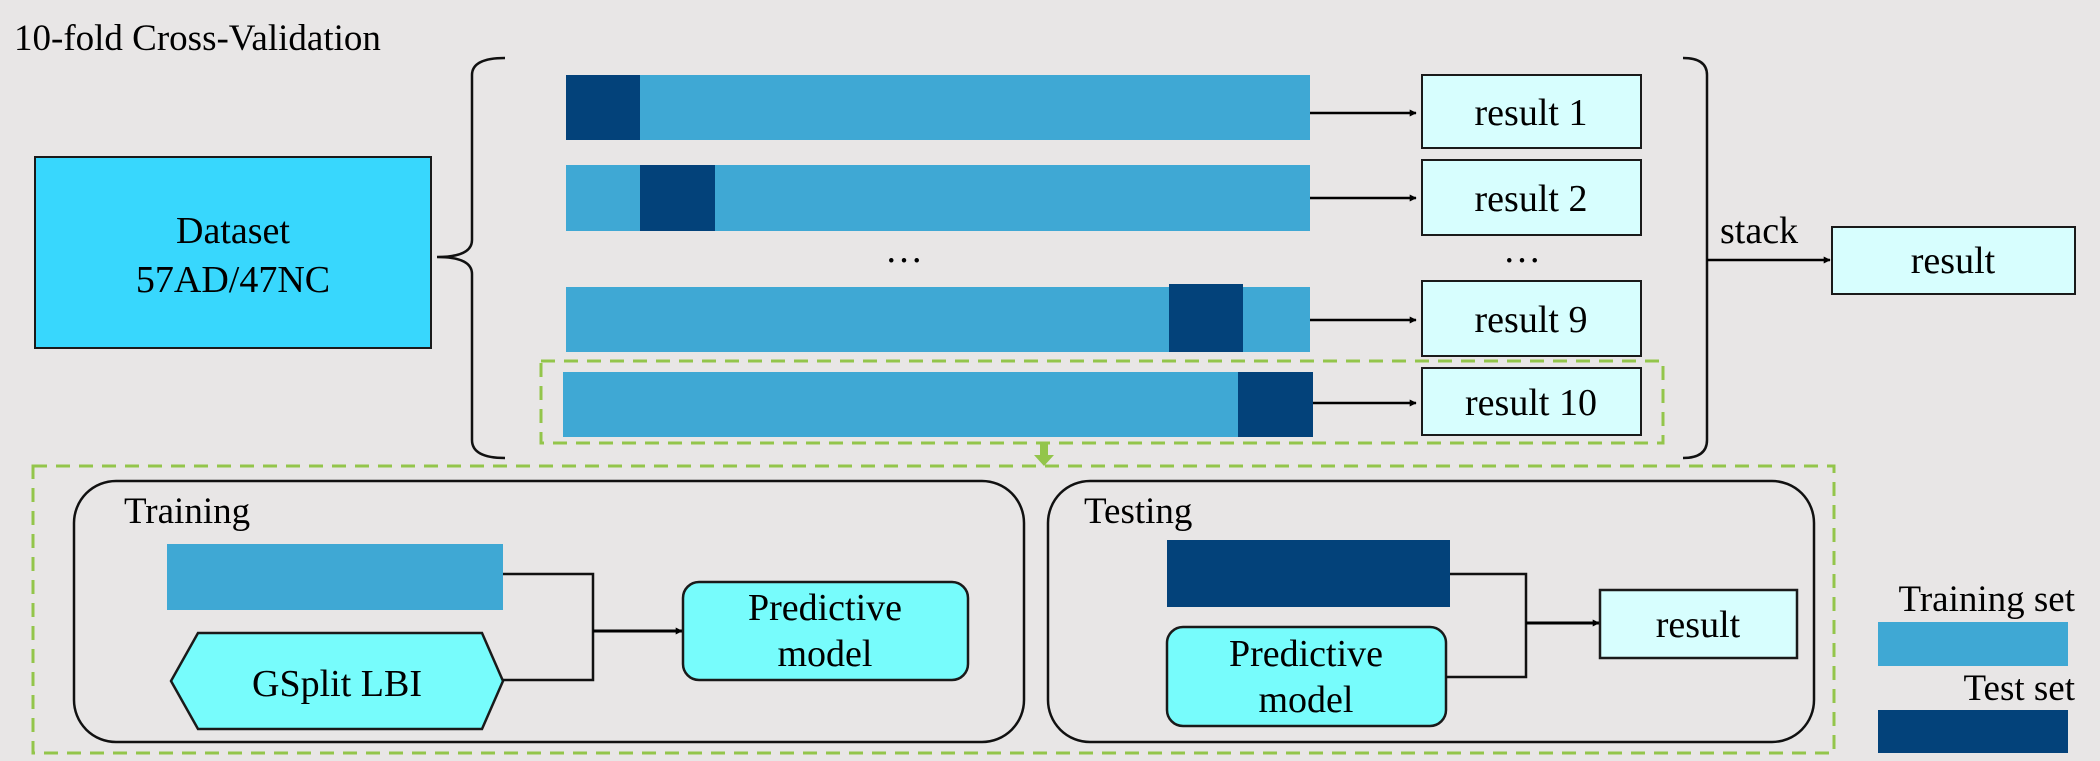 The height and width of the screenshot is (761, 2100). What do you see at coordinates (1308, 573) in the screenshot?
I see `test-set-bar` at bounding box center [1308, 573].